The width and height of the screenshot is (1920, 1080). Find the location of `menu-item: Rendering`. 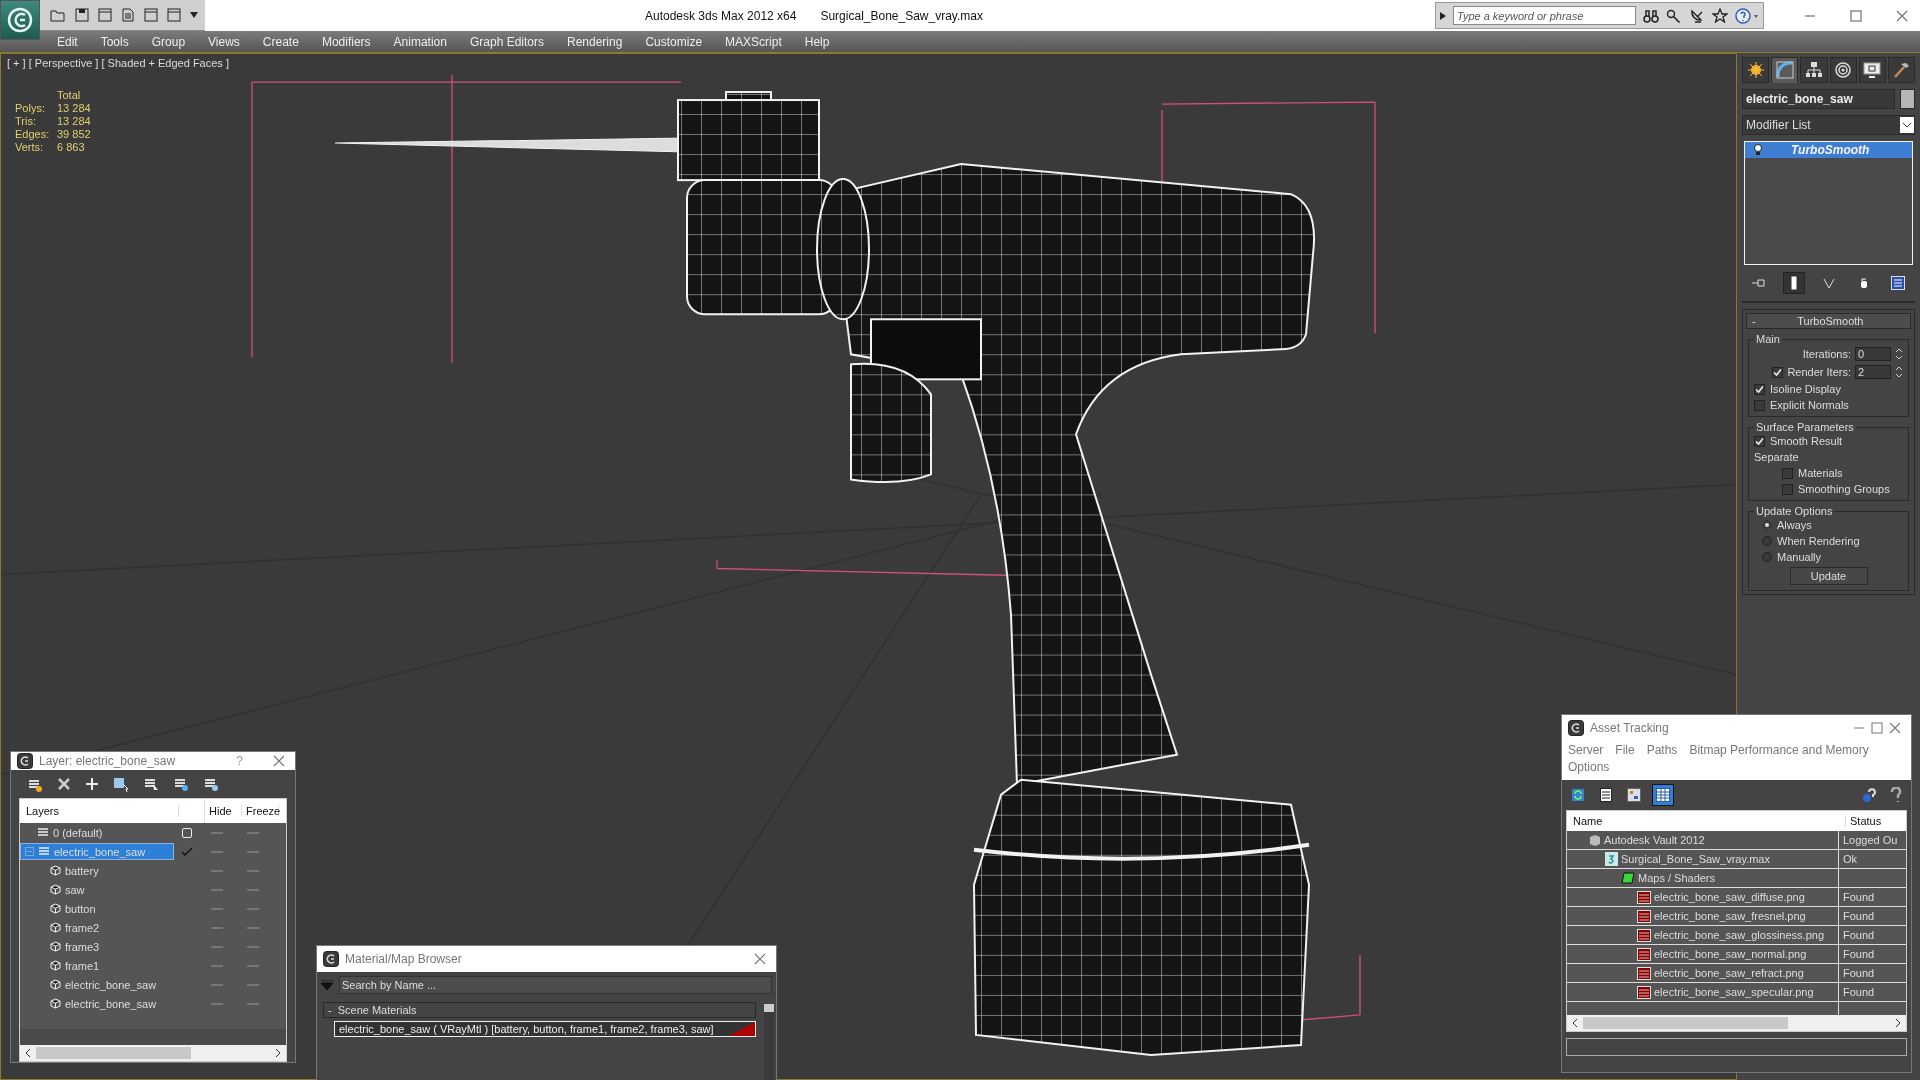

menu-item: Rendering is located at coordinates (595, 41).